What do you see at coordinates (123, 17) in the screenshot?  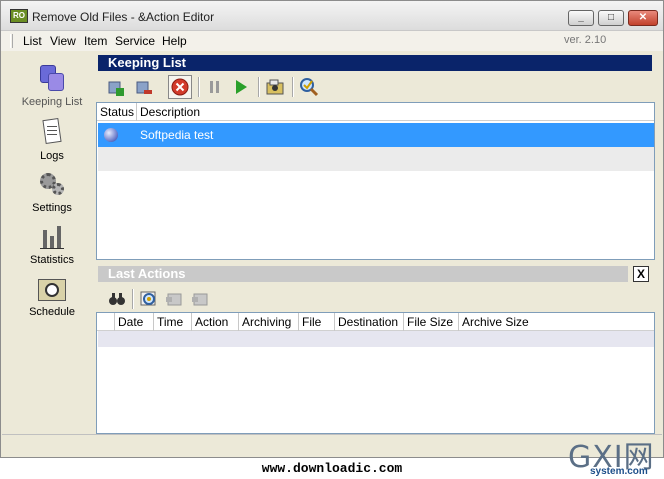 I see `window-title: Remove Old Files - &Action Editor` at bounding box center [123, 17].